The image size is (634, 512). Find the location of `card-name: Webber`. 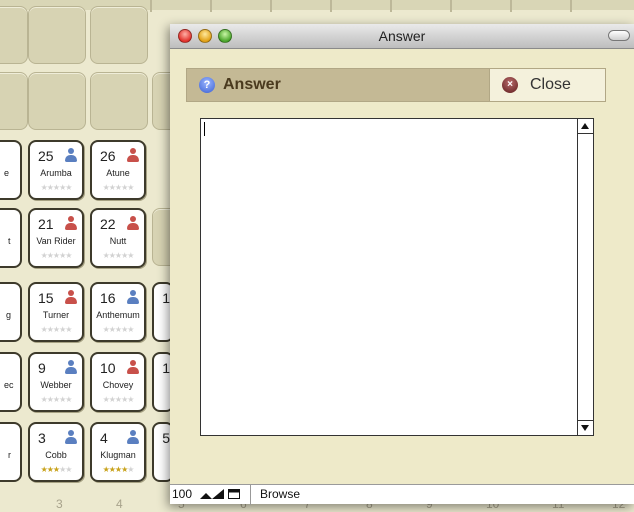

card-name: Webber is located at coordinates (56, 385).